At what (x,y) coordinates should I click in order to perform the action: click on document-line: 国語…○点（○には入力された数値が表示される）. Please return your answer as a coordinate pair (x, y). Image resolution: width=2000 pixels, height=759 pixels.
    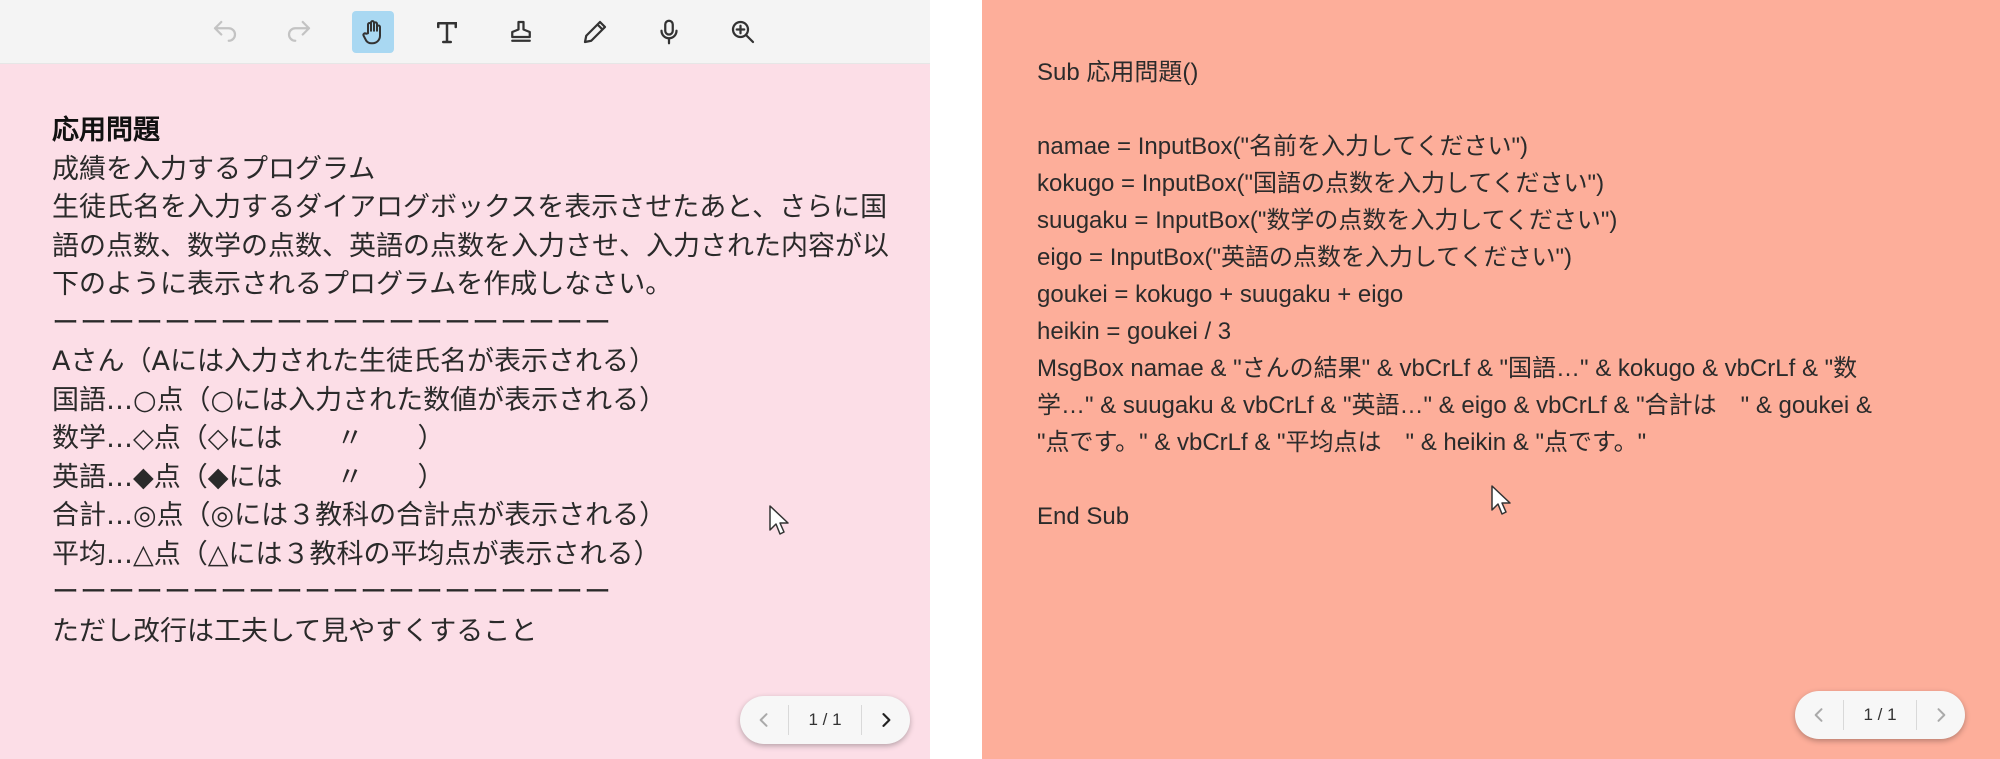
    Looking at the image, I should click on (359, 400).